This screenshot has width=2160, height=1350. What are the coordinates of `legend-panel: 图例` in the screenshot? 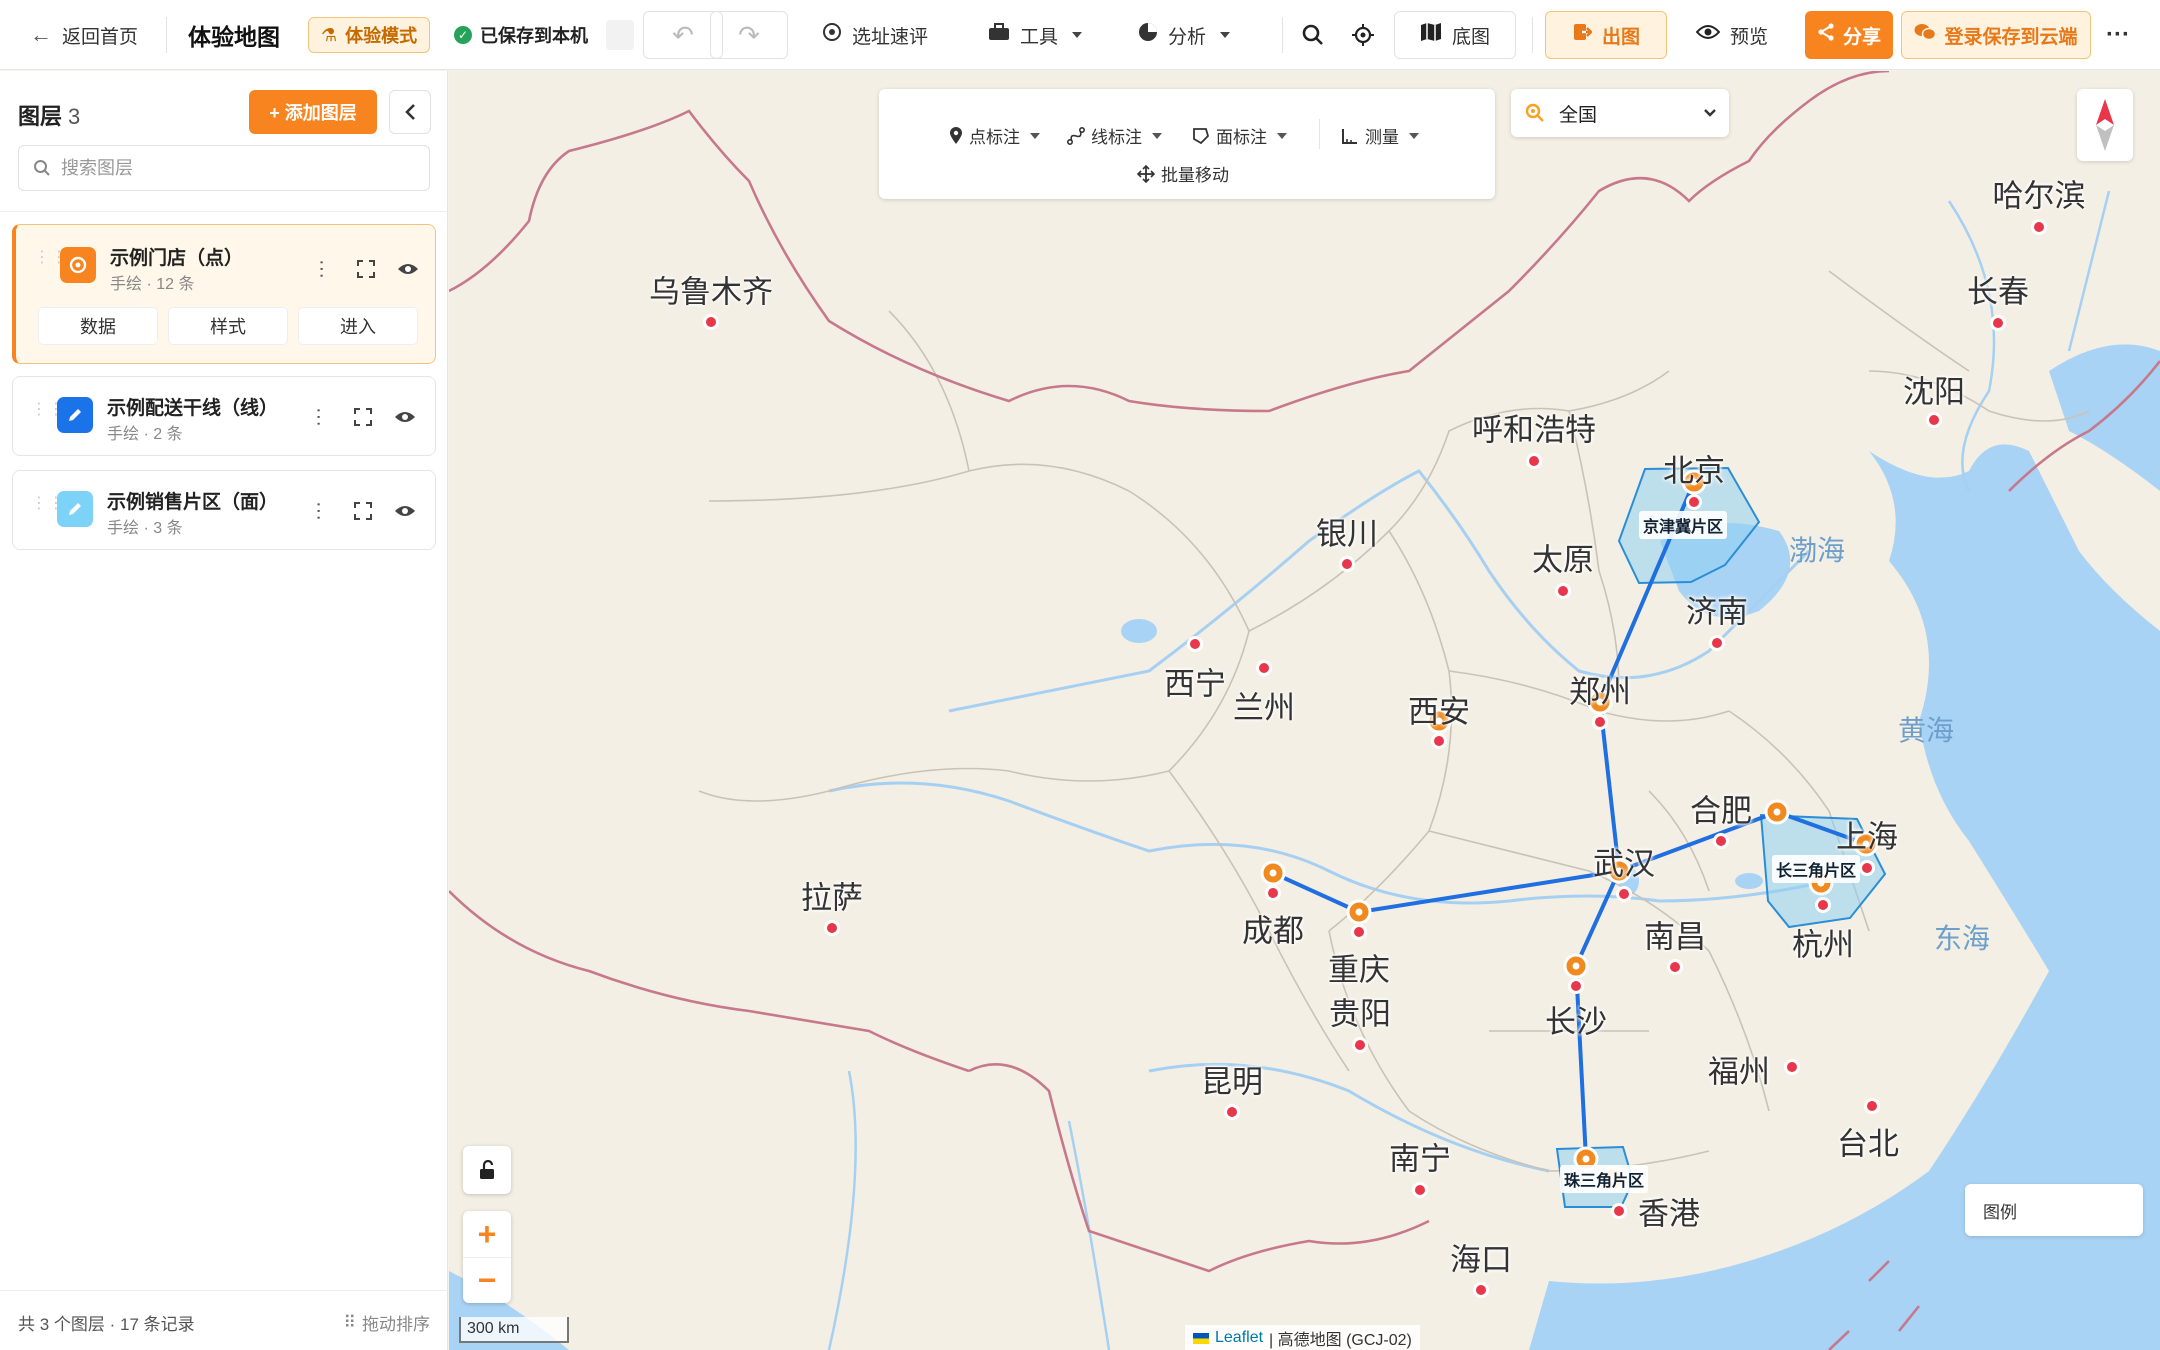 It's located at (2054, 1210).